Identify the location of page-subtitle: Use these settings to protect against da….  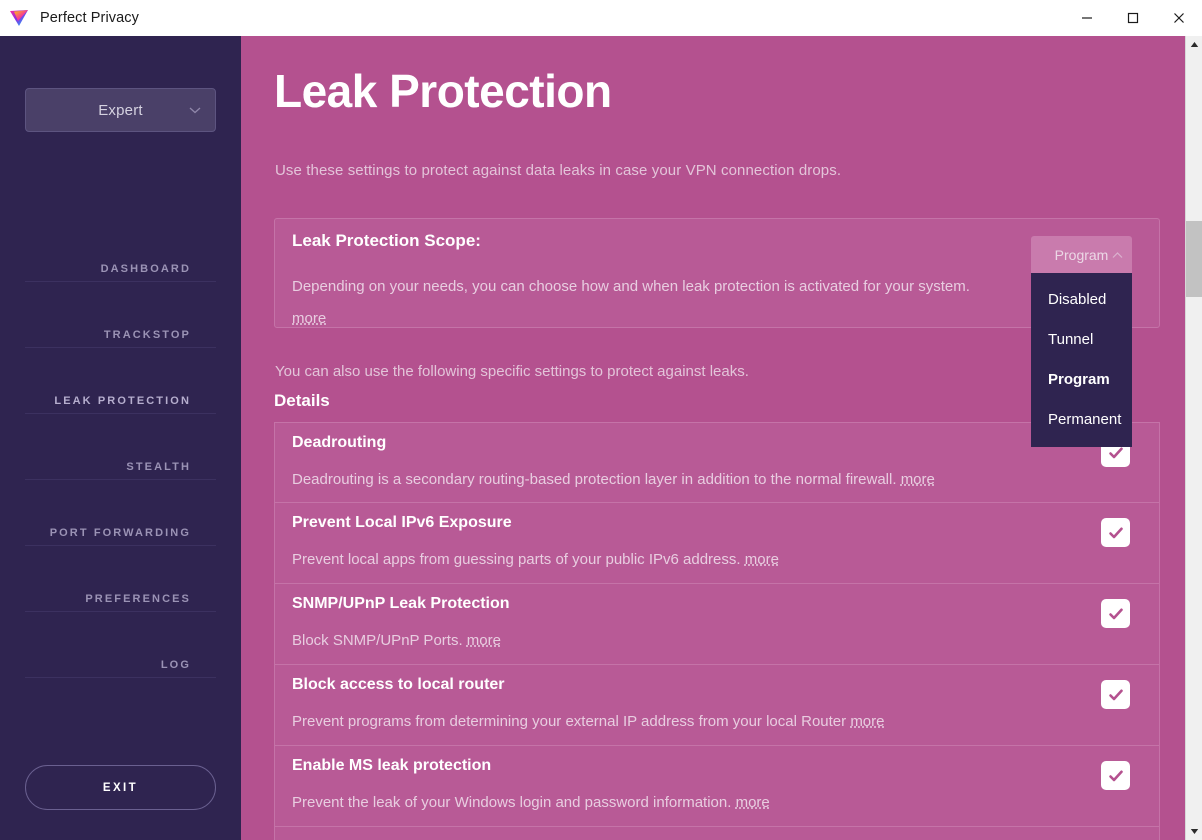
(558, 170).